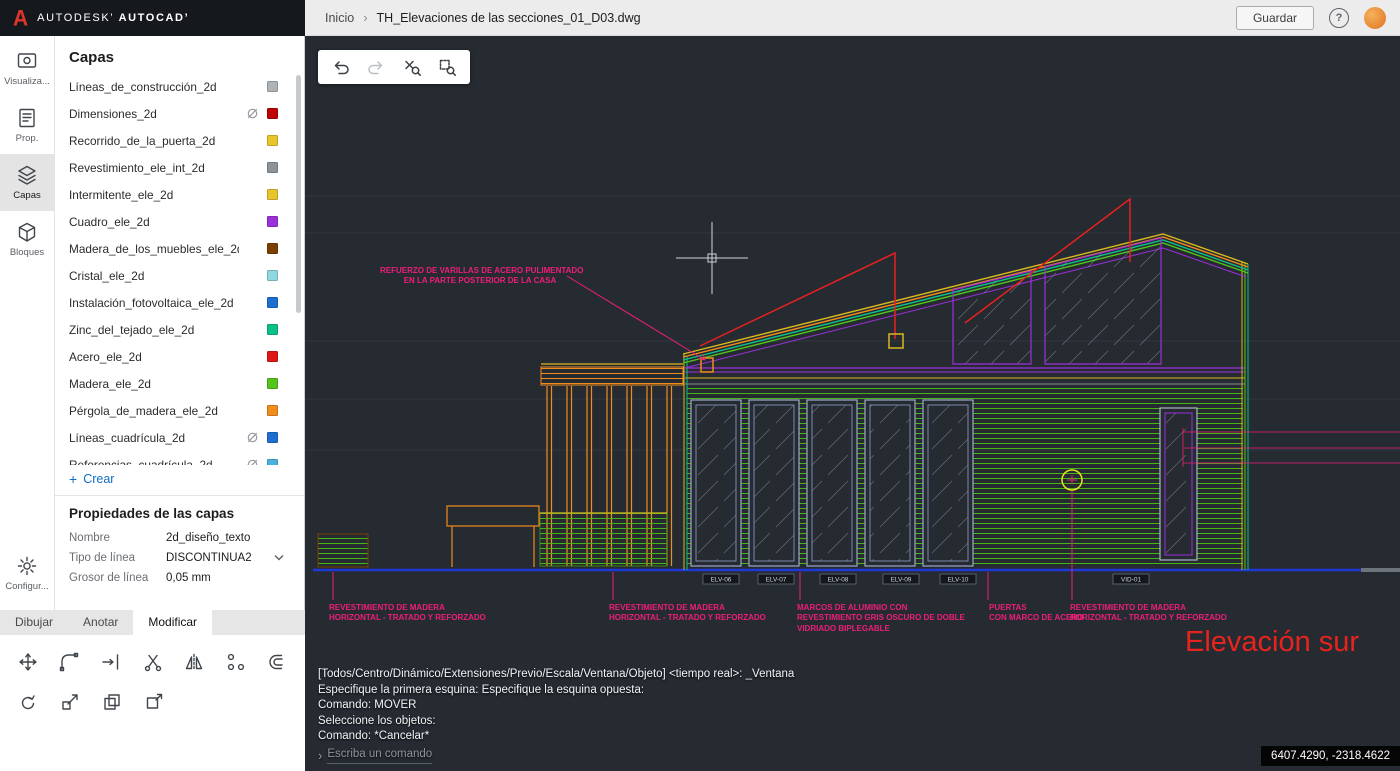 Image resolution: width=1400 pixels, height=771 pixels. I want to click on explode-tool-button, so click(154, 702).